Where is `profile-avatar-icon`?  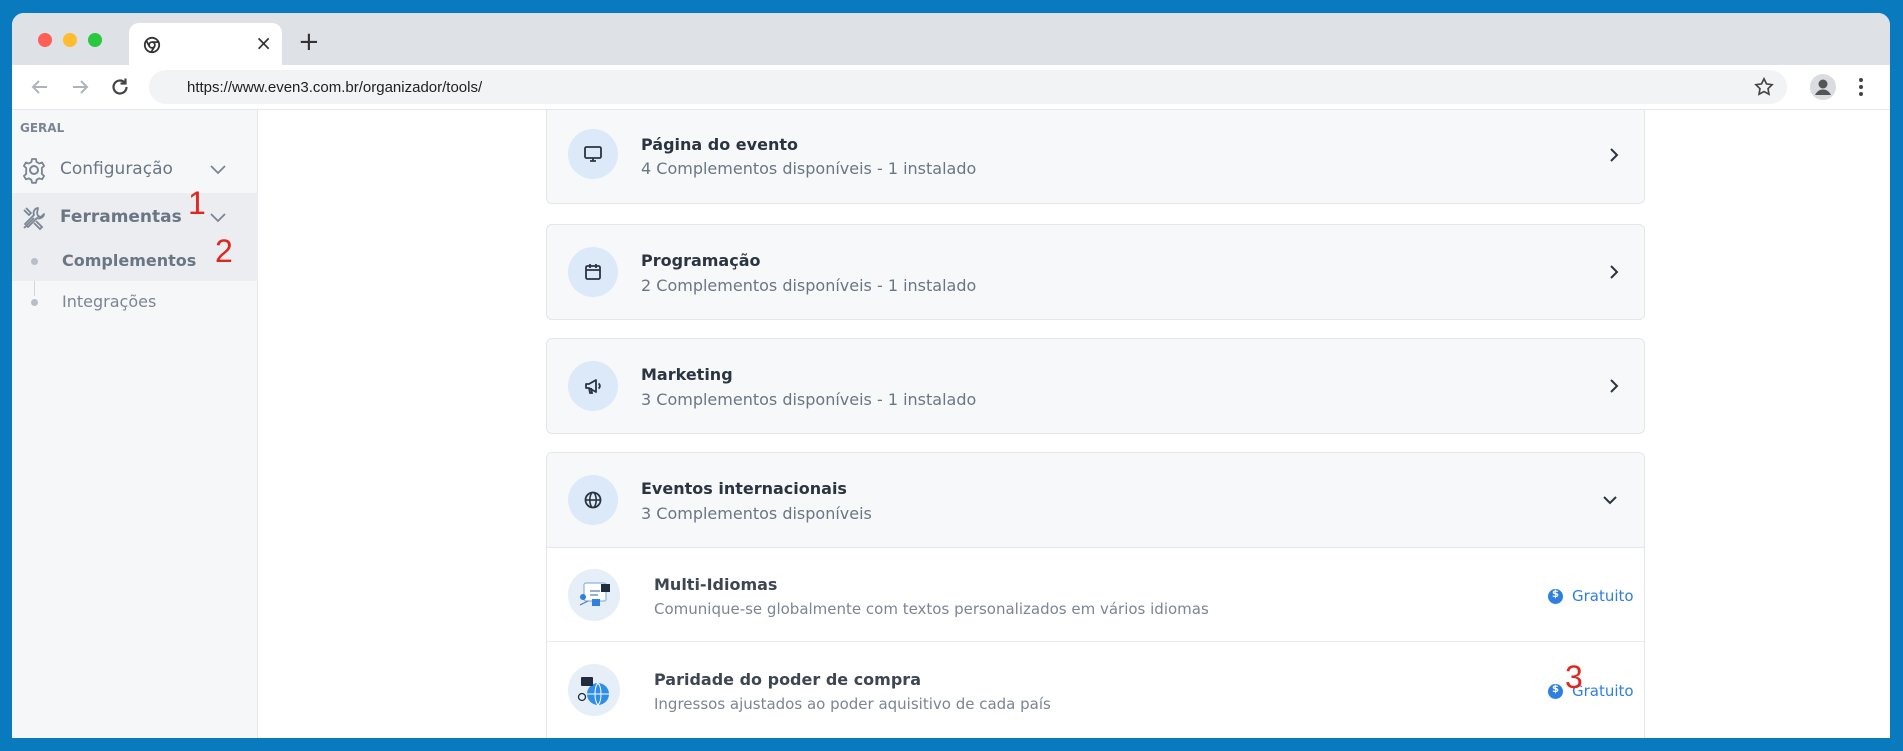
profile-avatar-icon is located at coordinates (1823, 87).